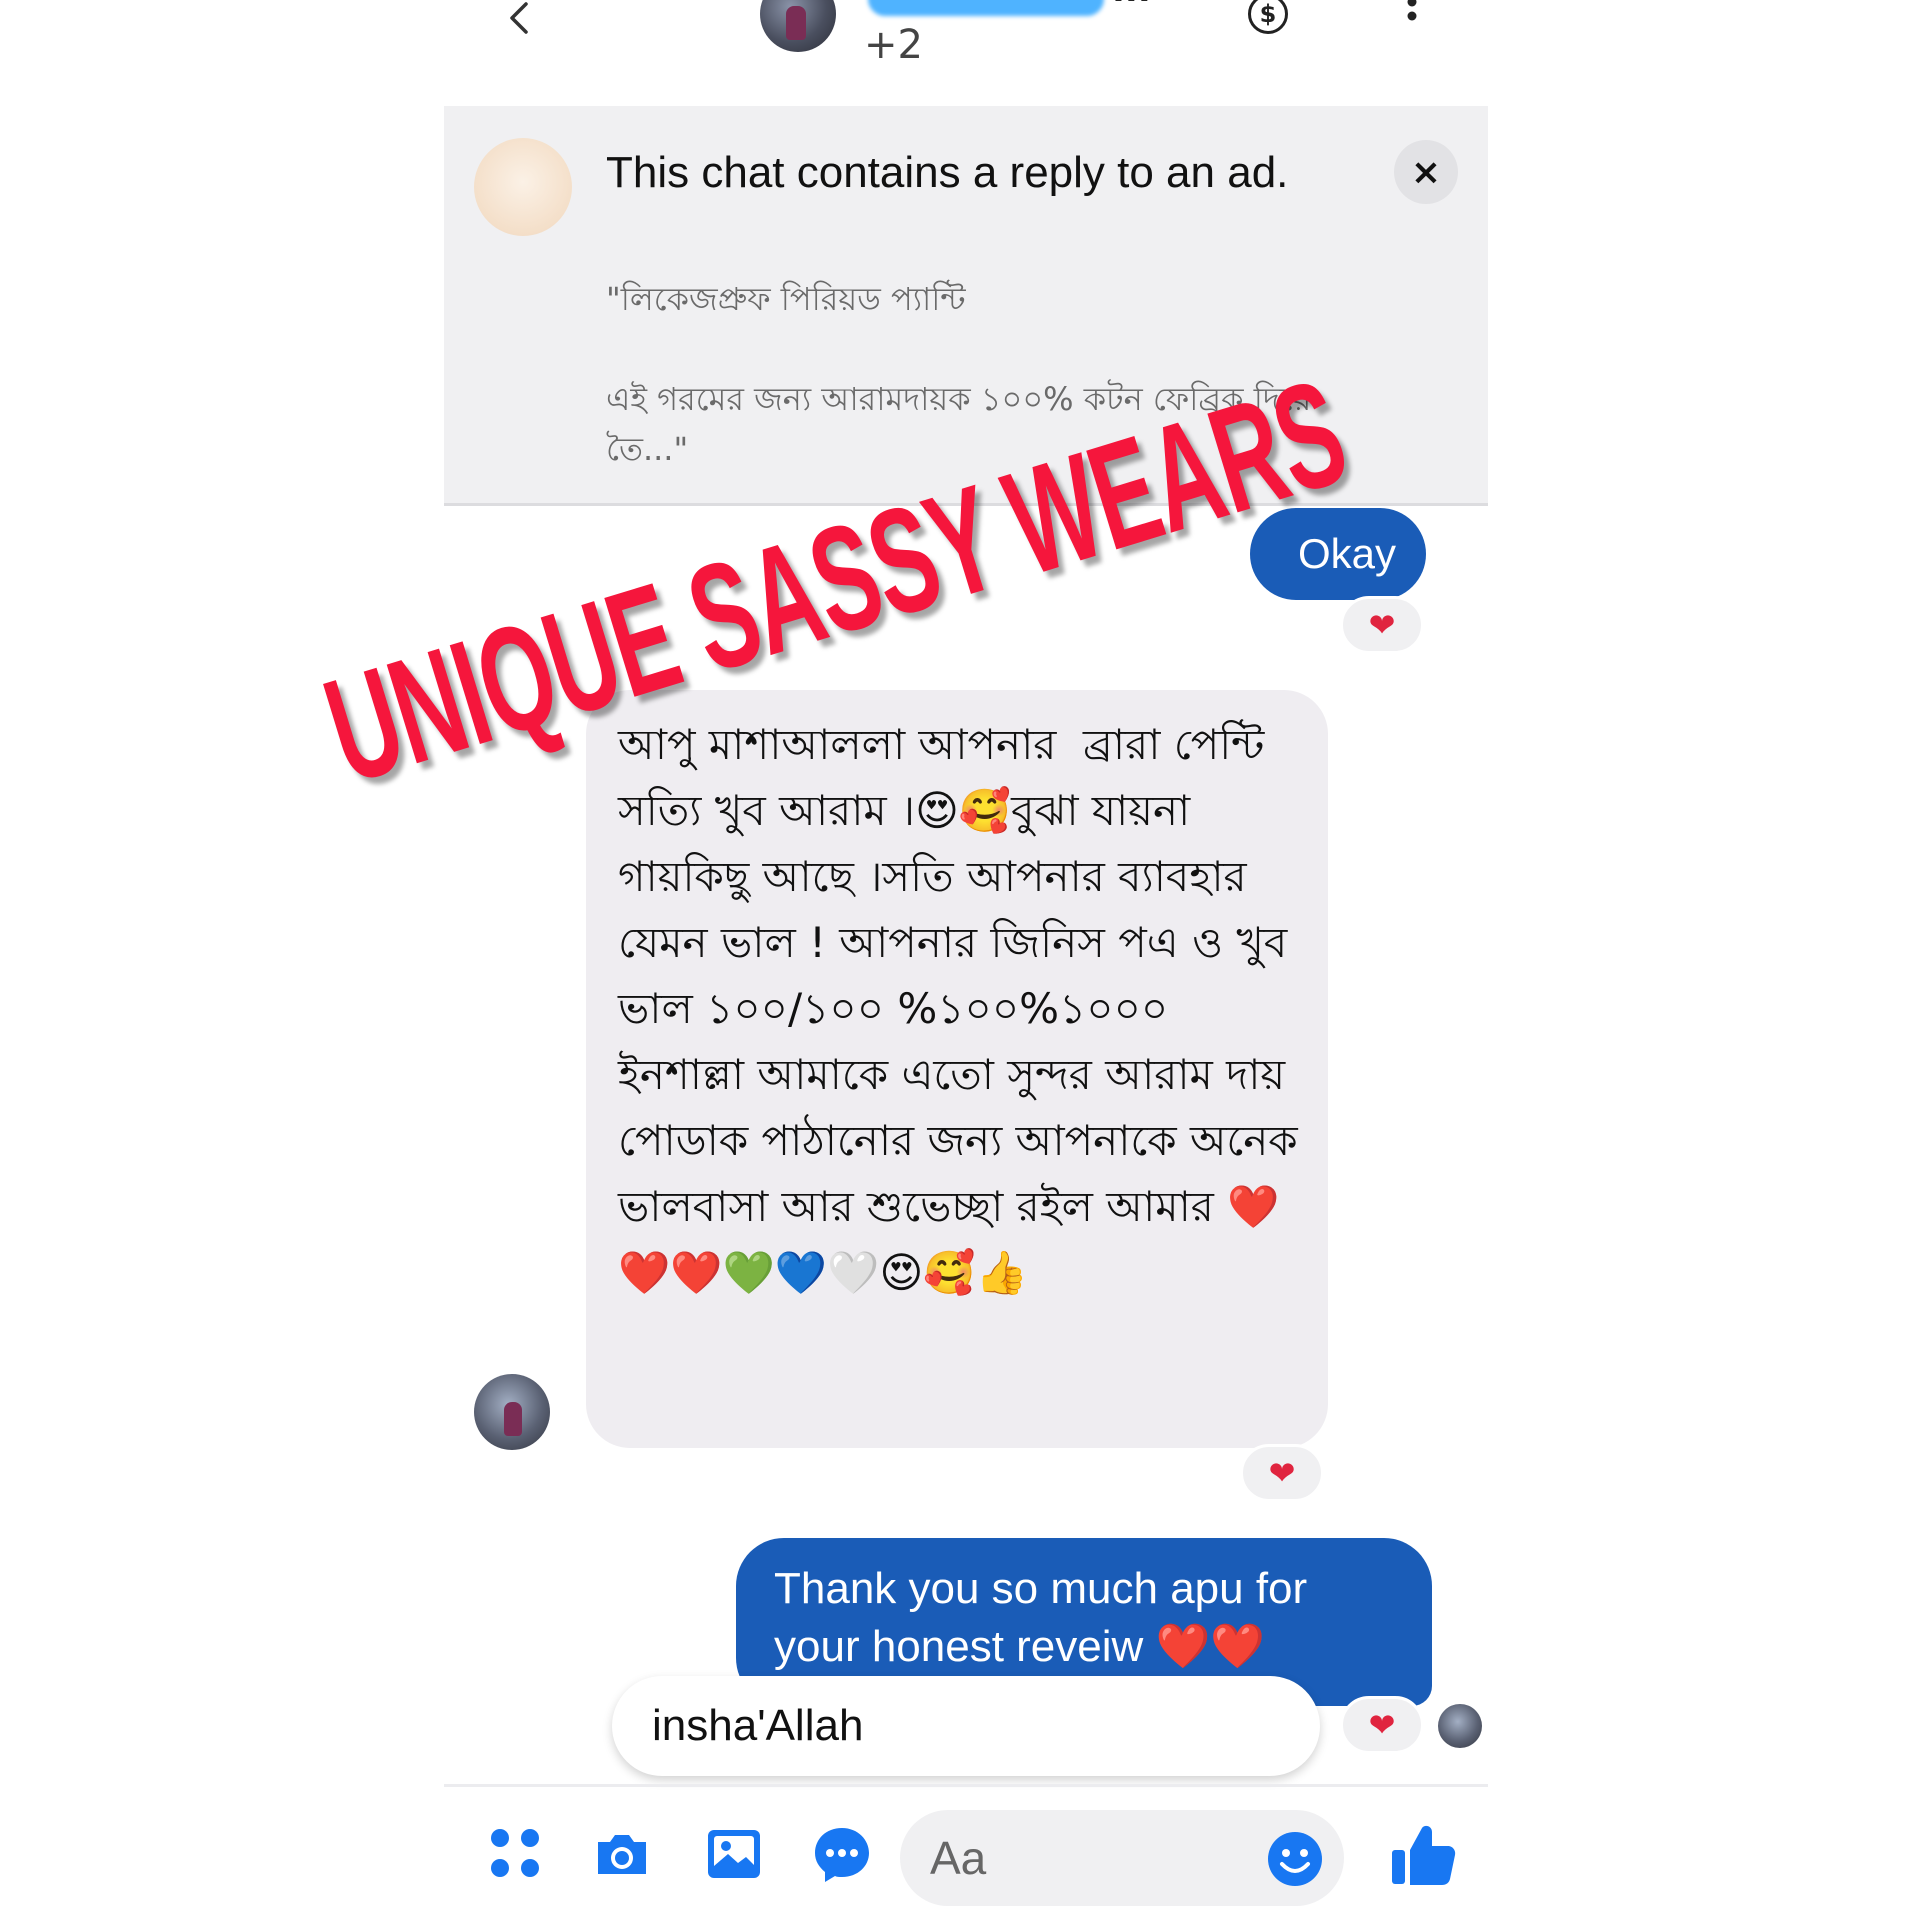 Image resolution: width=1920 pixels, height=1920 pixels. Describe the element at coordinates (966, 1785) in the screenshot. I see `composer-divider` at that location.